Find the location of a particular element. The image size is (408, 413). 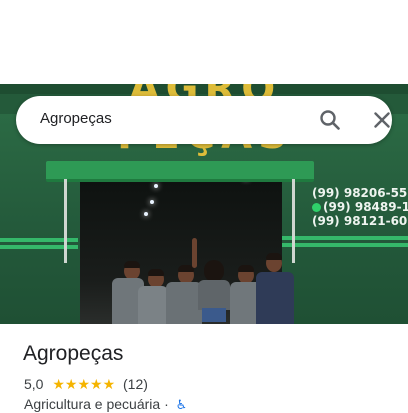

phone-number: (99) 98121-6078 is located at coordinates (360, 221).